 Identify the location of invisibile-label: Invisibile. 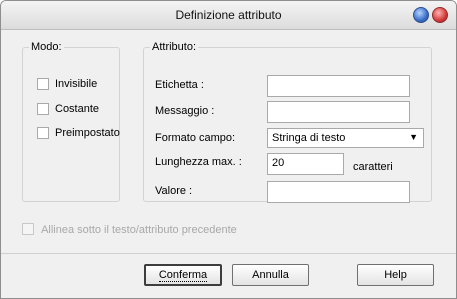
(76, 84).